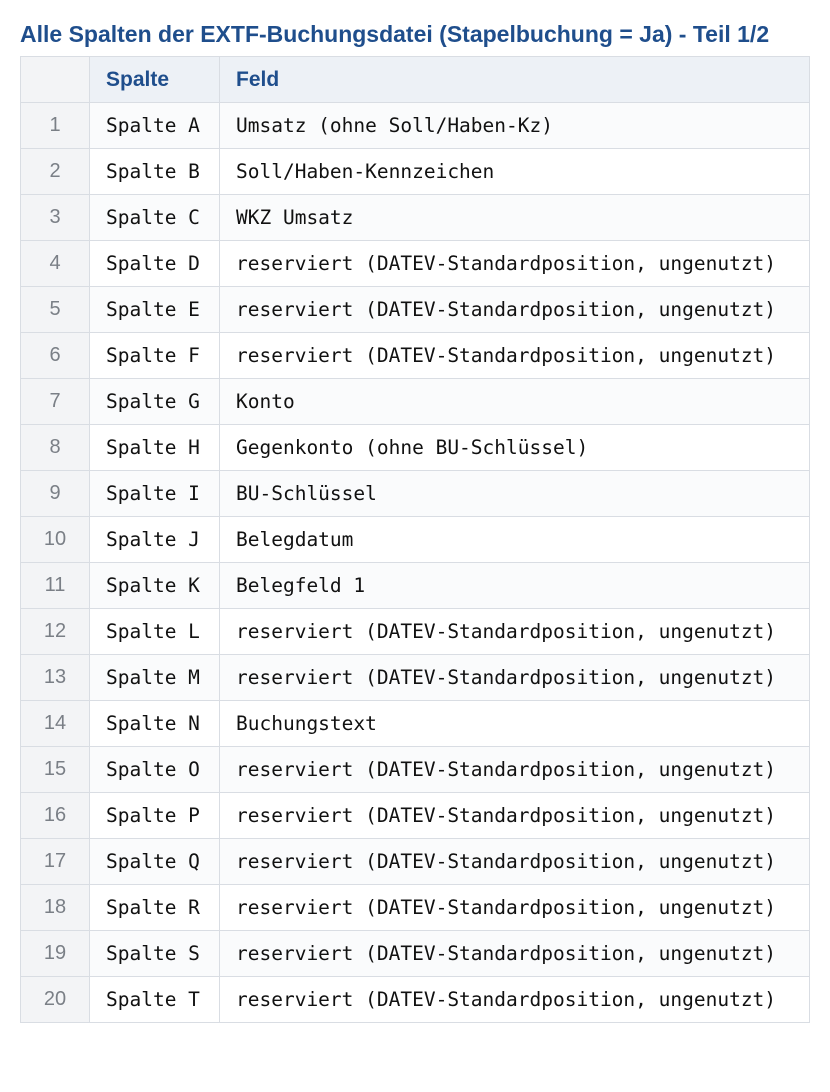  I want to click on table-row: 11 Spalte K Belegfeld 1, so click(415, 585).